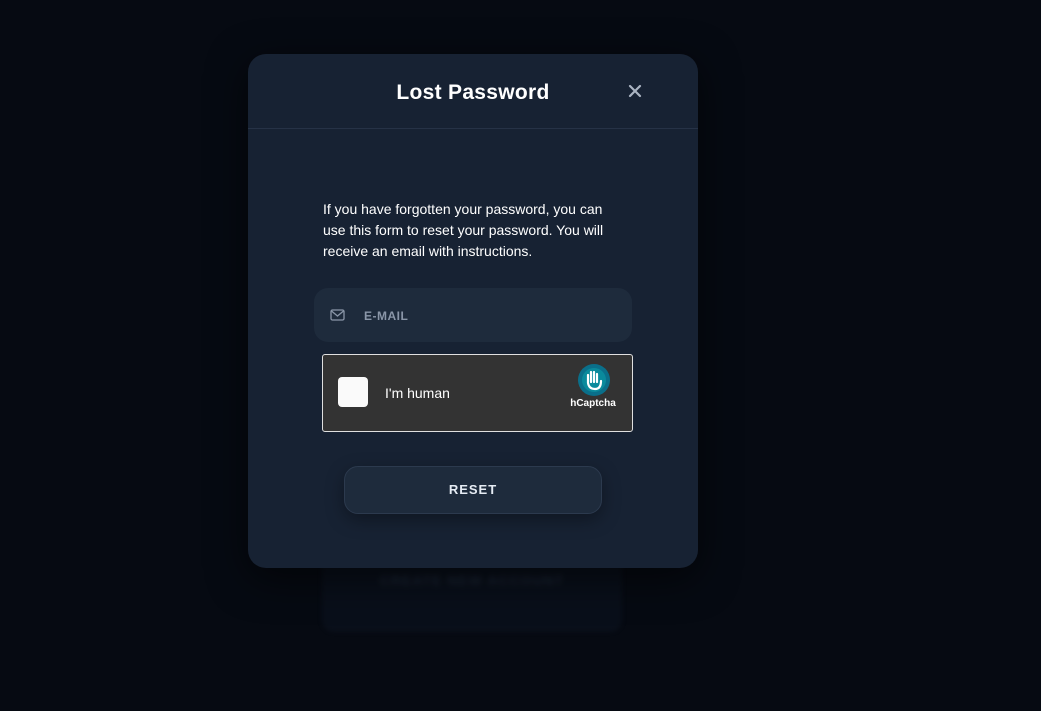 The height and width of the screenshot is (711, 1041). What do you see at coordinates (635, 91) in the screenshot?
I see `close-icon` at bounding box center [635, 91].